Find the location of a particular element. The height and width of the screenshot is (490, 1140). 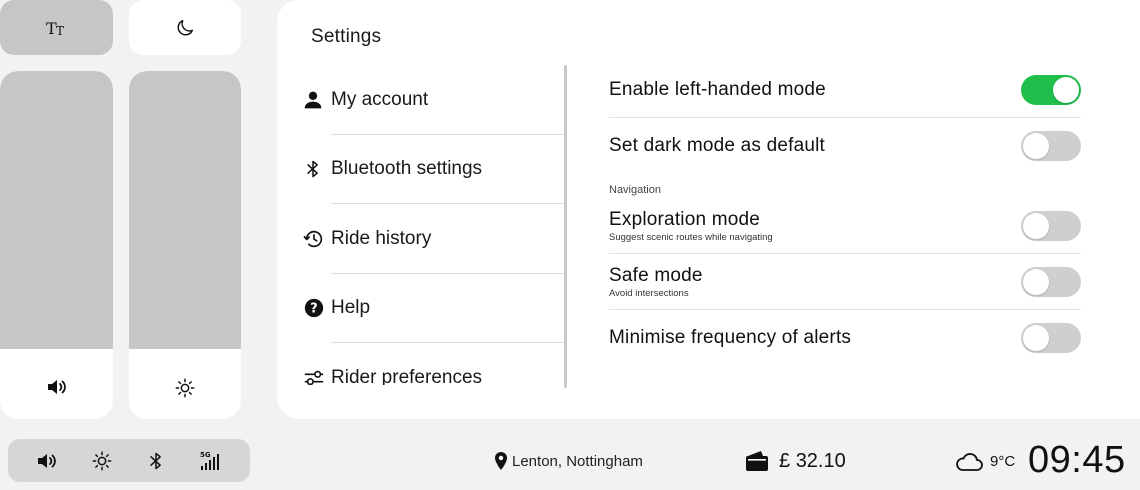

map-pin-icon is located at coordinates (501, 461).